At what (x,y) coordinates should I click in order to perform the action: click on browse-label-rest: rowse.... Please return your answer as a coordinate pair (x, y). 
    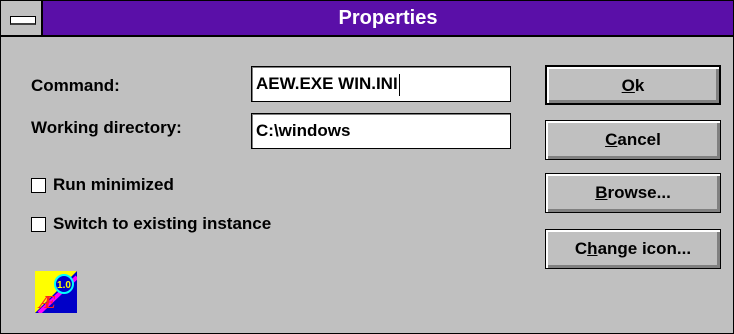
    Looking at the image, I should click on (639, 192).